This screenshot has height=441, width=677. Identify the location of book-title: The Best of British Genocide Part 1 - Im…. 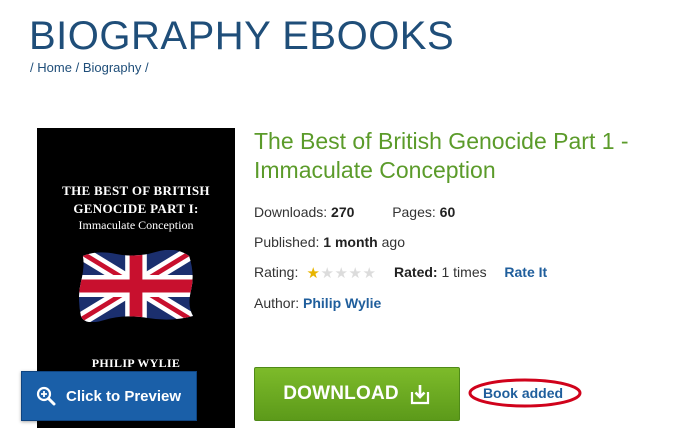
(441, 155).